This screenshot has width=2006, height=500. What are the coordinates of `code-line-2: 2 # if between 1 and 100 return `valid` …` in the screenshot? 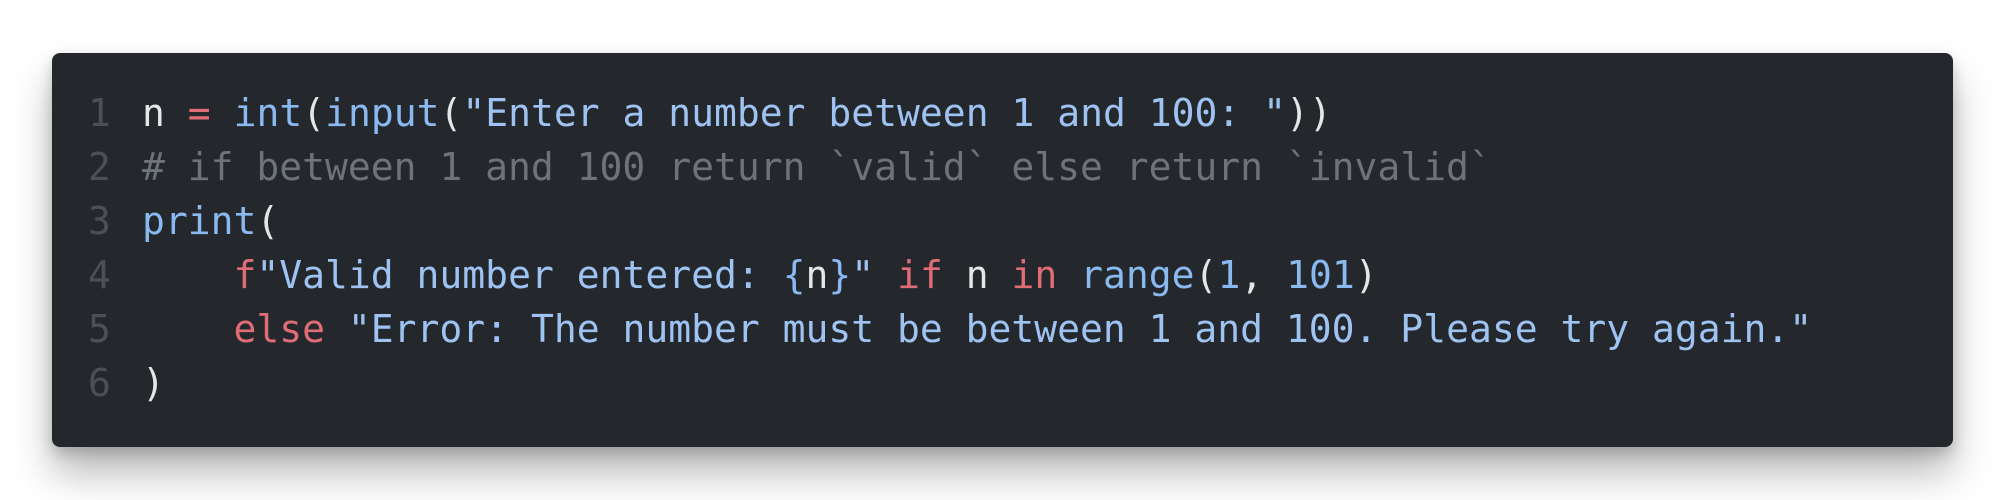 It's located at (1002, 167).